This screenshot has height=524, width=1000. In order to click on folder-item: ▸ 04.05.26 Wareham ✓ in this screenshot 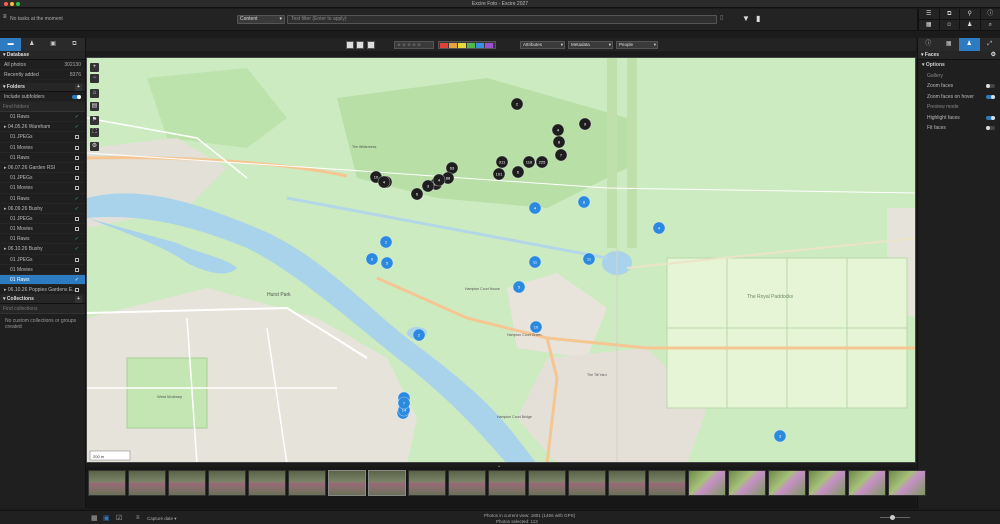, I will do `click(42, 127)`.